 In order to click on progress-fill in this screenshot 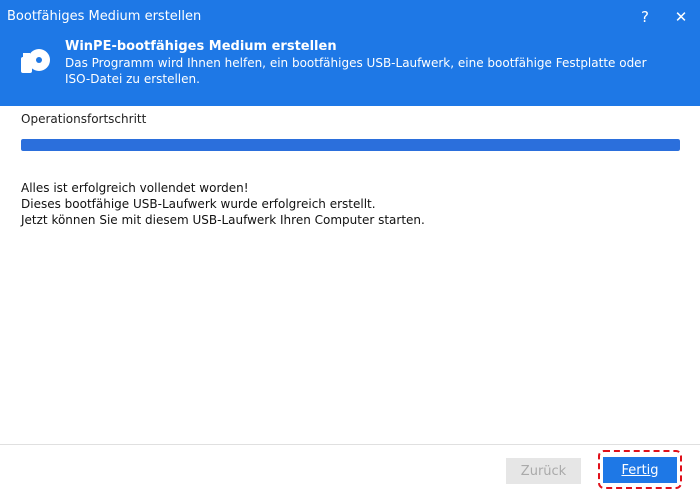, I will do `click(350, 145)`.